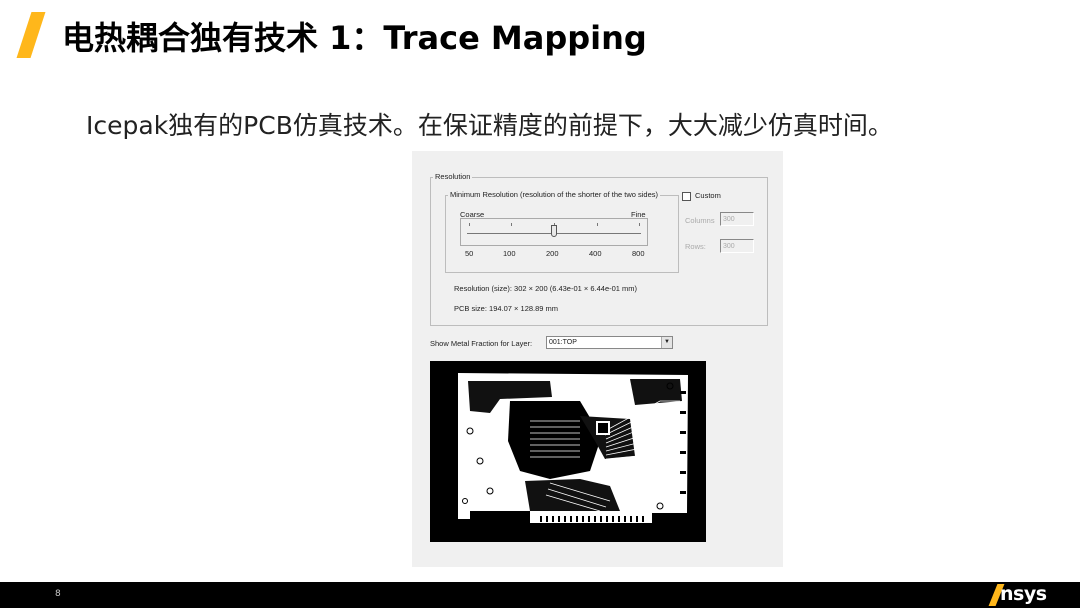 Image resolution: width=1080 pixels, height=608 pixels. I want to click on slide-title: 电热耦合独有技术 1：Trace Mapping, so click(354, 38).